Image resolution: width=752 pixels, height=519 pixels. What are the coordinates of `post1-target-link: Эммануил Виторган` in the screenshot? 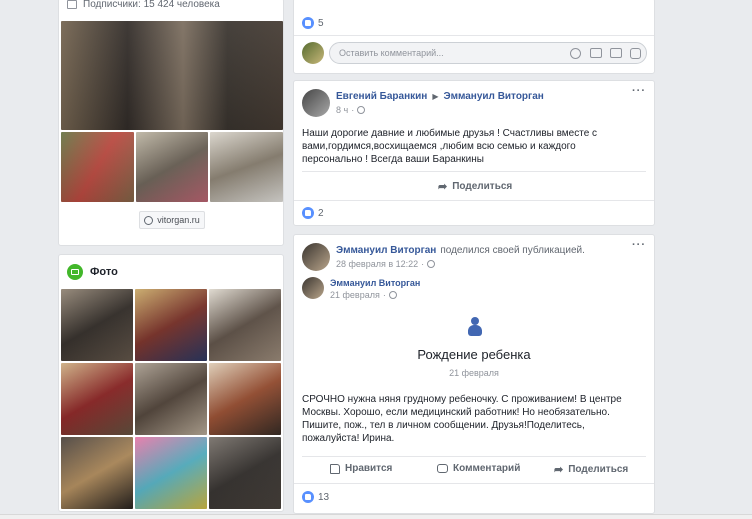 It's located at (493, 96).